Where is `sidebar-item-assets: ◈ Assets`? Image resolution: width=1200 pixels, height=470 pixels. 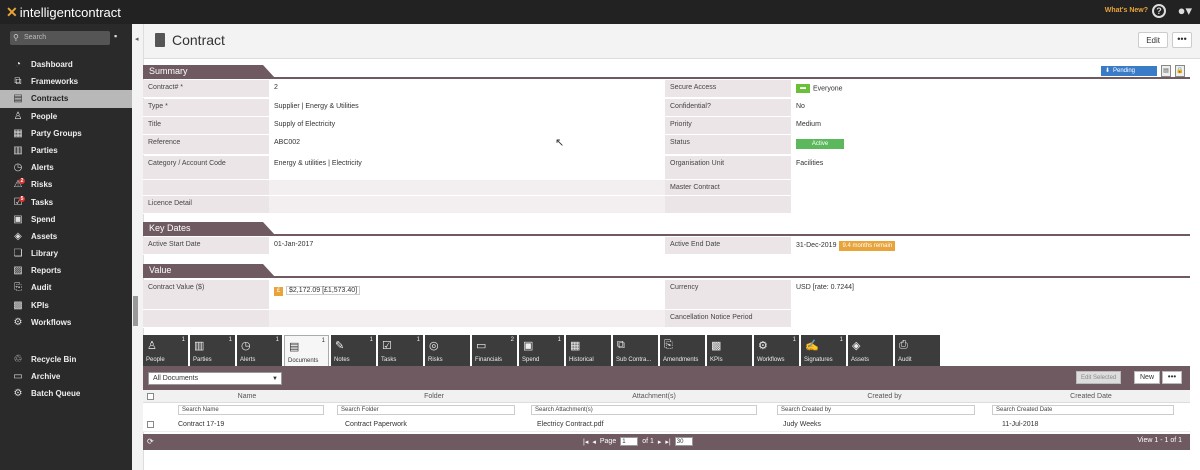
sidebar-item-assets: ◈ Assets is located at coordinates (66, 236).